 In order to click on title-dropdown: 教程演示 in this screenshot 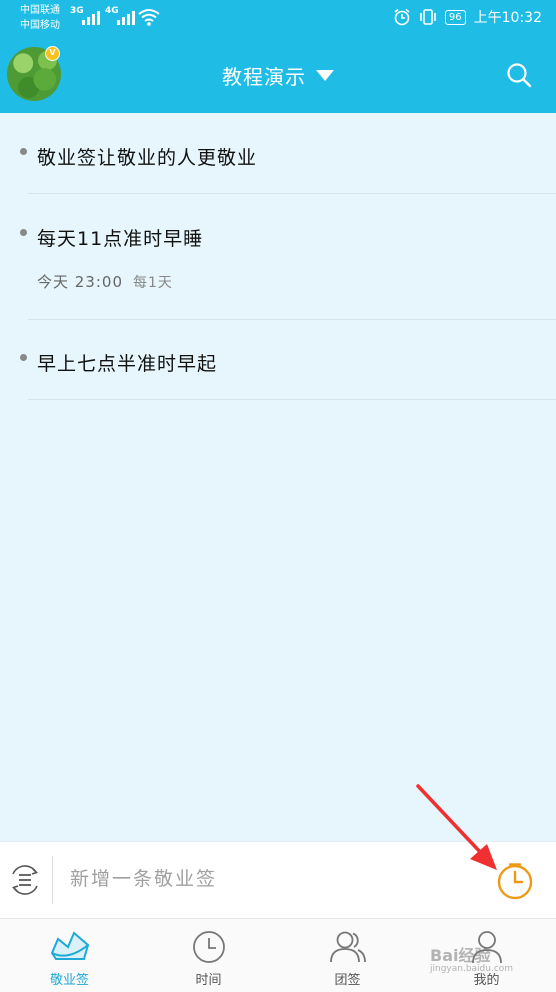, I will do `click(278, 75)`.